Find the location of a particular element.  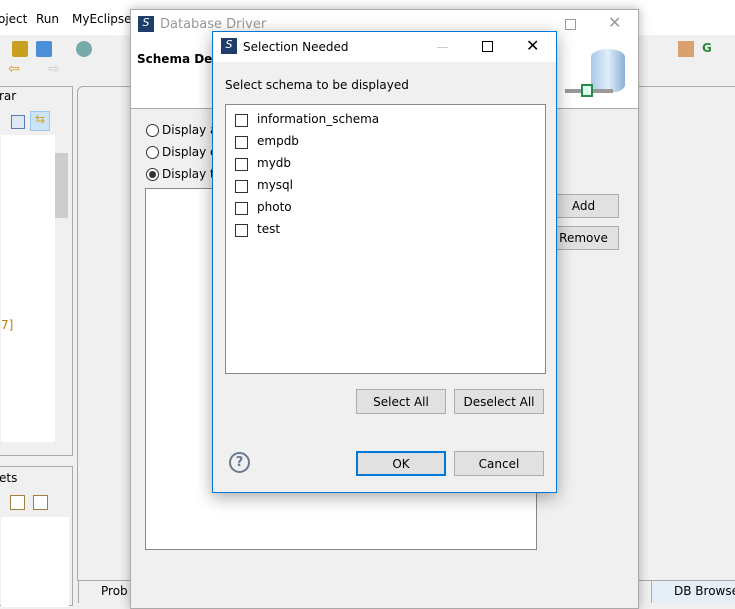

bottom-tab-db-browser: DB Browse is located at coordinates (693, 591).